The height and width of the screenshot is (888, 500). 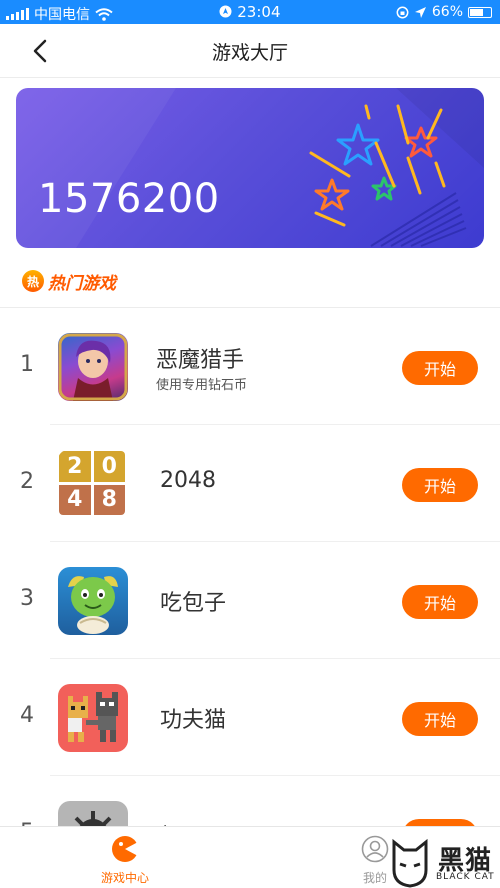 I want to click on game-row: 4 功夫猫 开始, so click(x=250, y=717).